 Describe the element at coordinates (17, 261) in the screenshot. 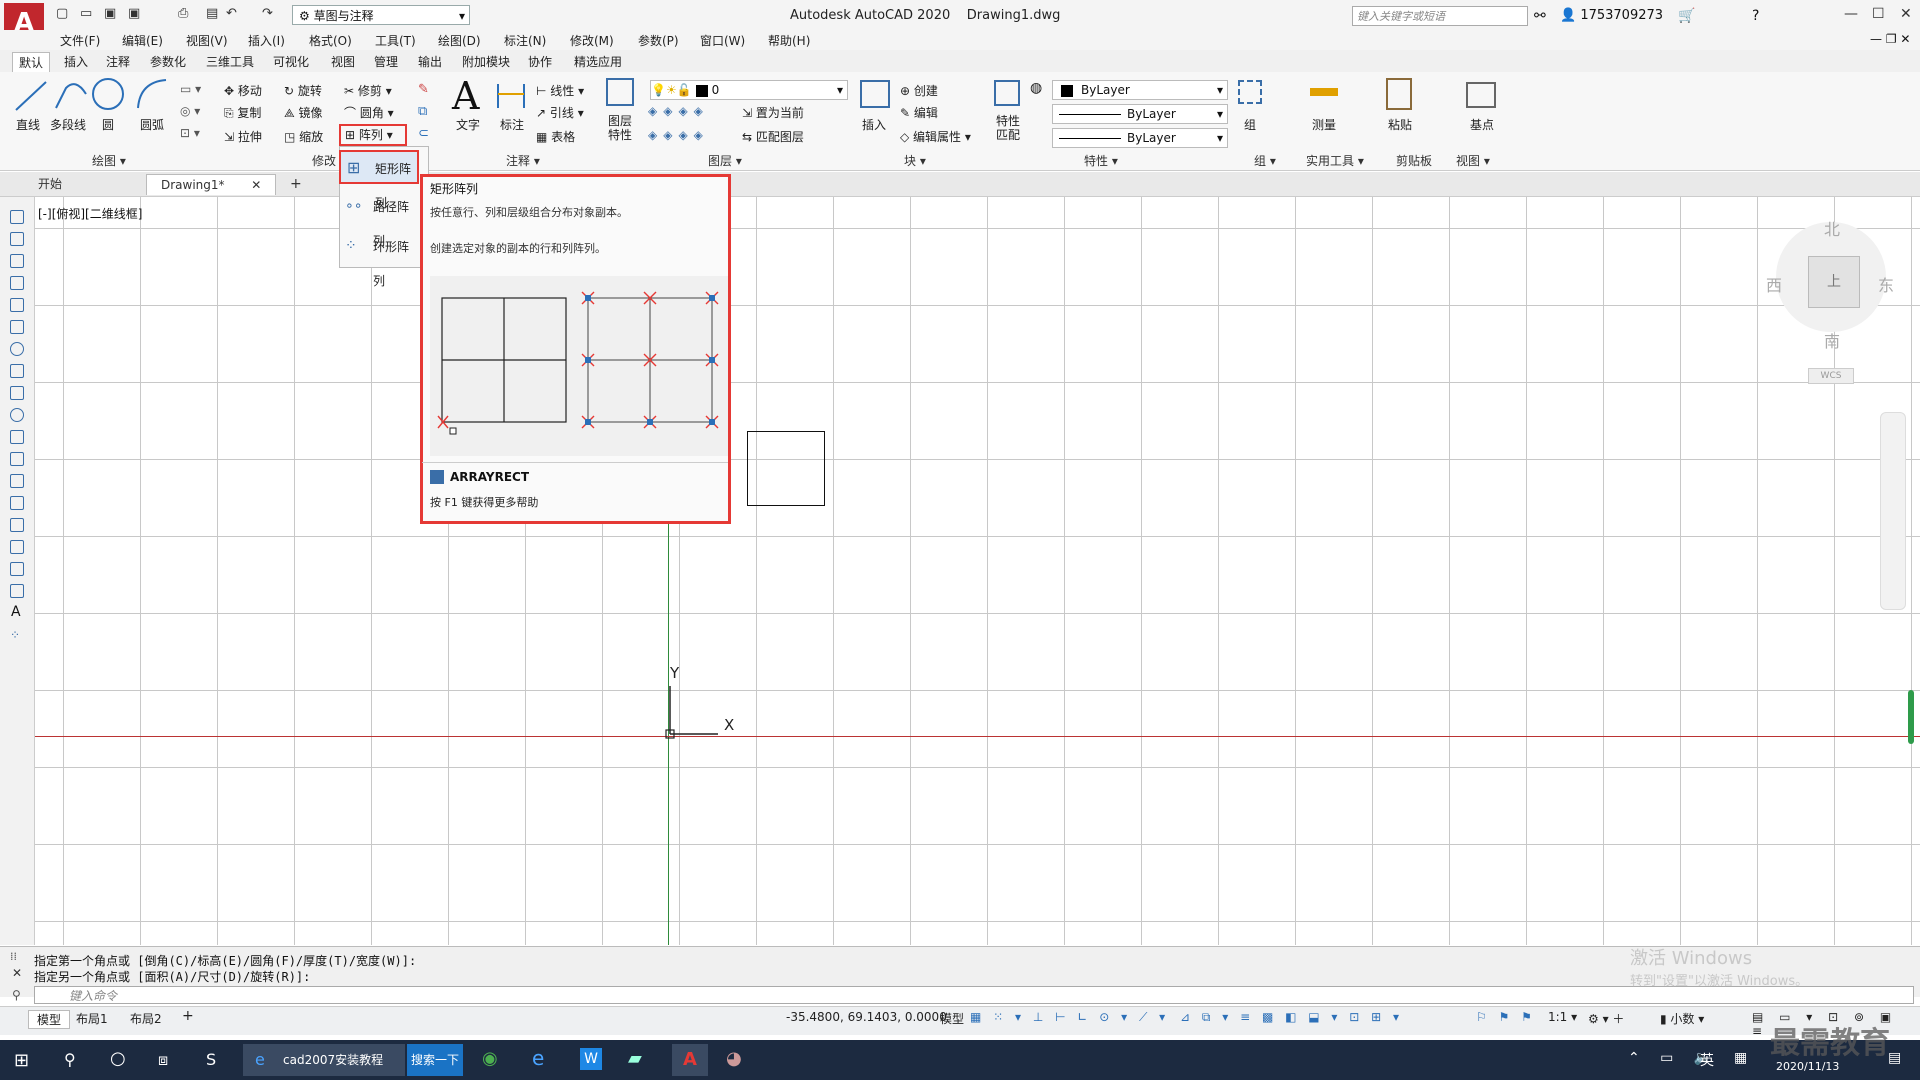

I see `polyline-tool-icon` at that location.